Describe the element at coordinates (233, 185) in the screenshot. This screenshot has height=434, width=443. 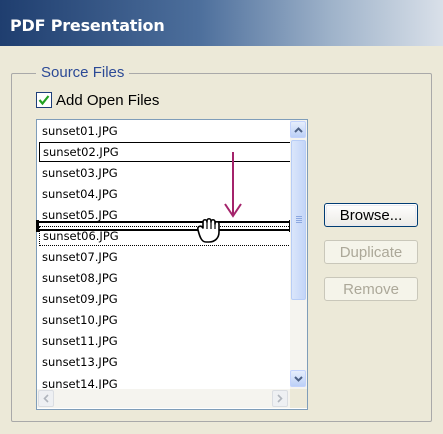
I see `down-arrow-icon` at that location.